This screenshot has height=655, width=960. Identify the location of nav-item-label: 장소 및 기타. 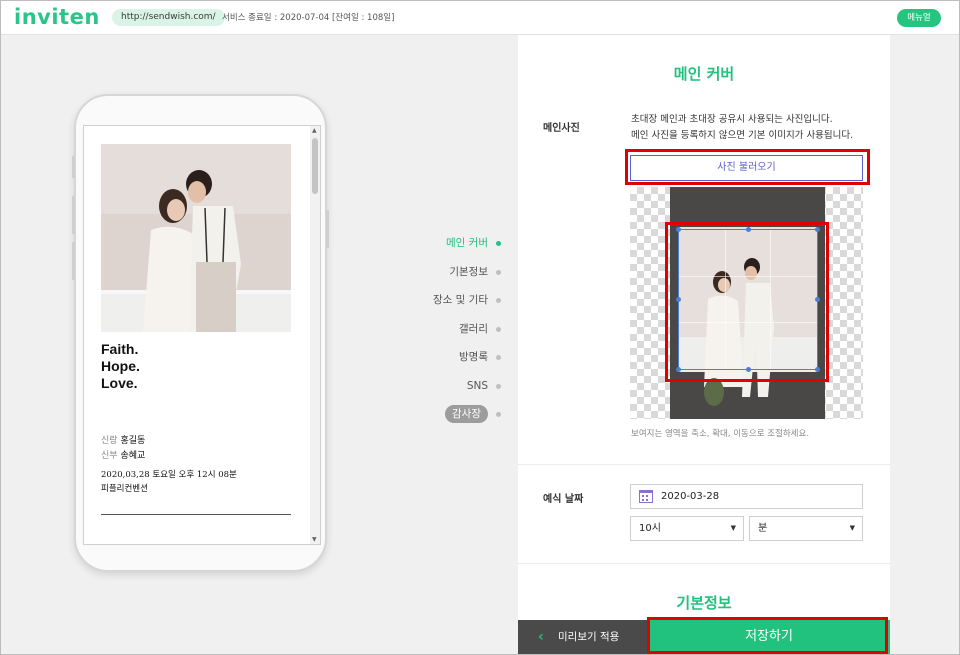
(460, 300).